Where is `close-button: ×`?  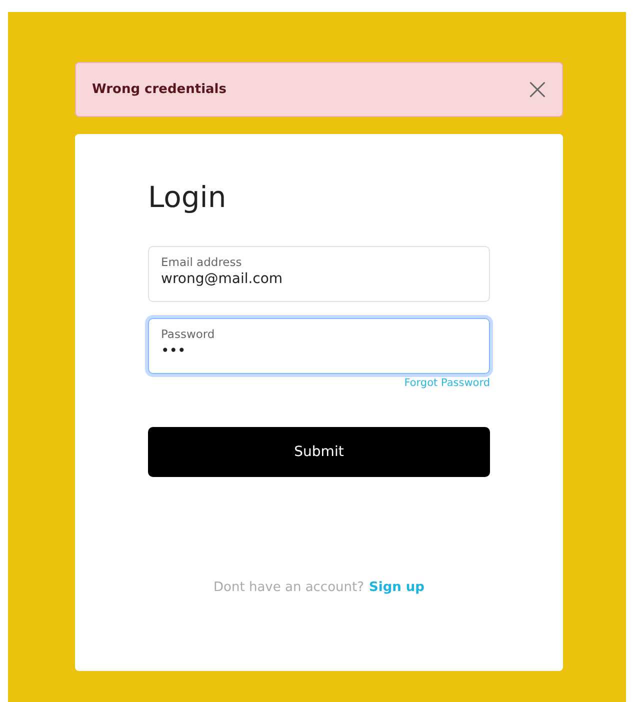 close-button: × is located at coordinates (537, 89).